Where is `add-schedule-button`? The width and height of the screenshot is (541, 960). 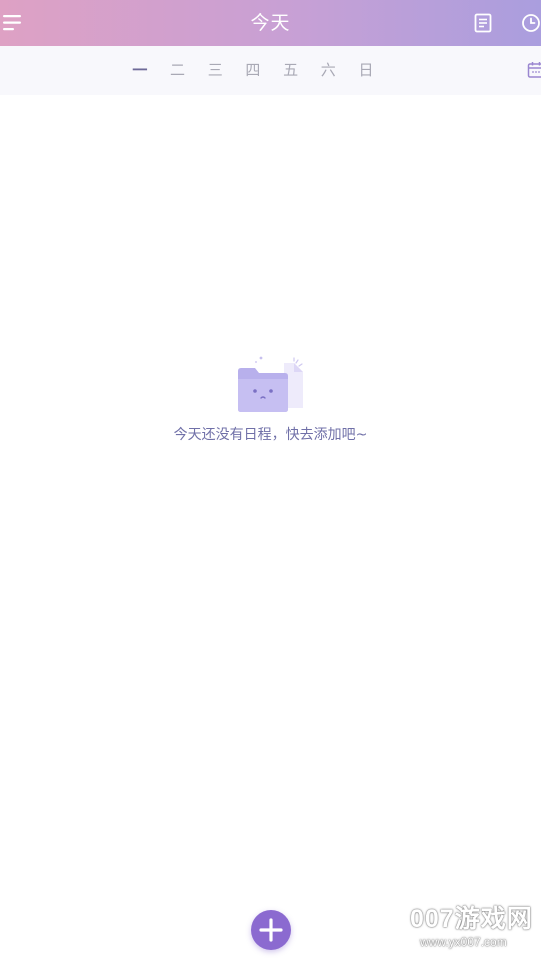
add-schedule-button is located at coordinates (271, 930).